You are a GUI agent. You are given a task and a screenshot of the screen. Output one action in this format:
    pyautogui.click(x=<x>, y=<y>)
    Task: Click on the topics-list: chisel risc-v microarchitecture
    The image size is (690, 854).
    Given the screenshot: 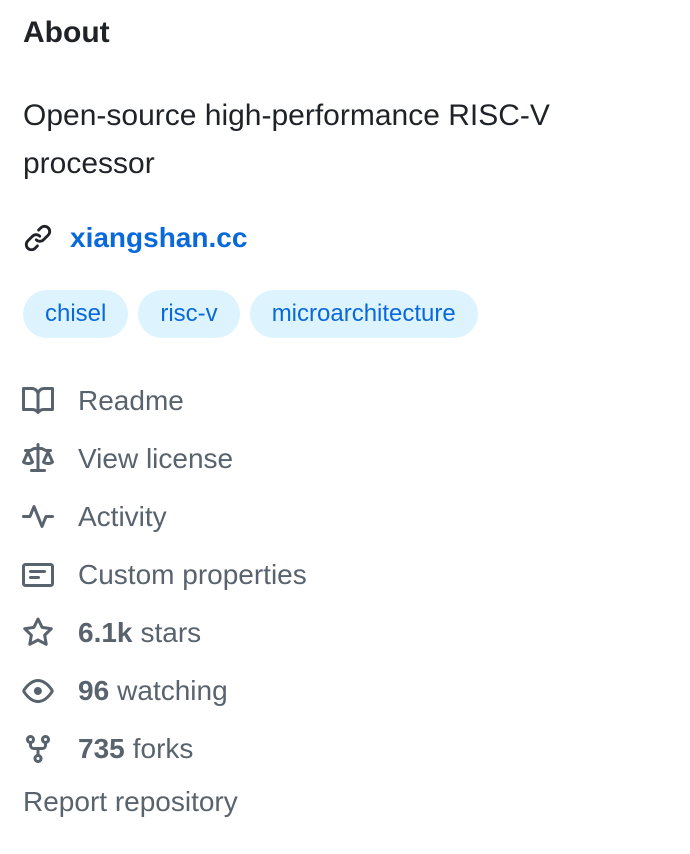 What is the action you would take?
    pyautogui.click(x=250, y=314)
    